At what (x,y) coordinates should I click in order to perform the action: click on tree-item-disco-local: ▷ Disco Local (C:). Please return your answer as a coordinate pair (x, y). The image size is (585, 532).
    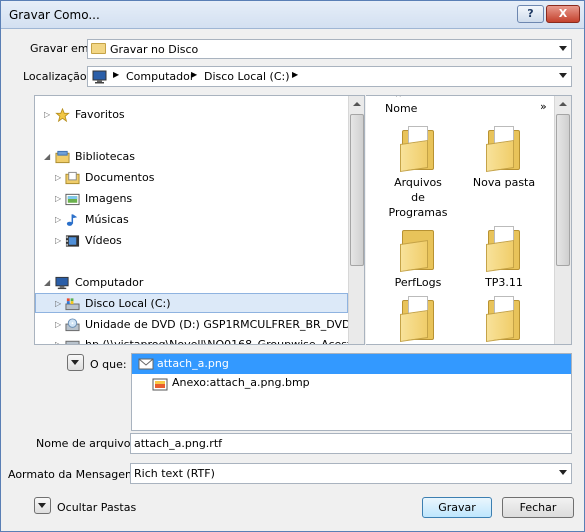
    Looking at the image, I should click on (191, 303).